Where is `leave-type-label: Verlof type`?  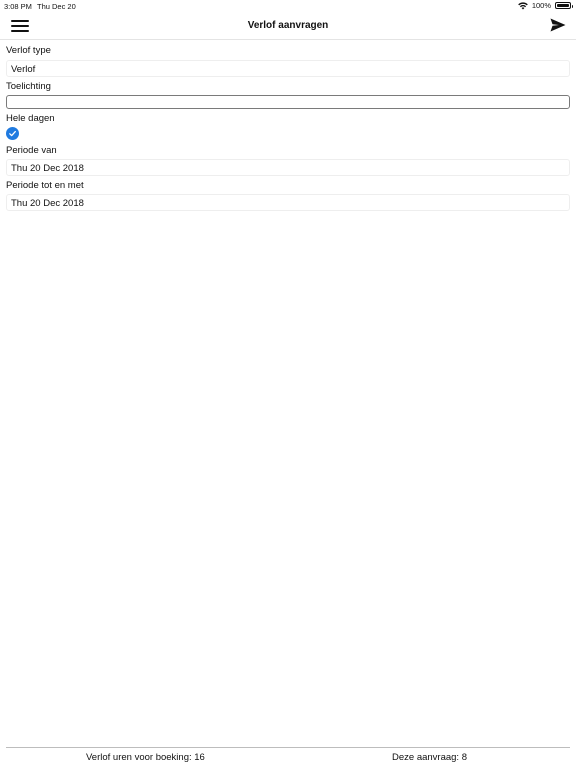 leave-type-label: Verlof type is located at coordinates (28, 50).